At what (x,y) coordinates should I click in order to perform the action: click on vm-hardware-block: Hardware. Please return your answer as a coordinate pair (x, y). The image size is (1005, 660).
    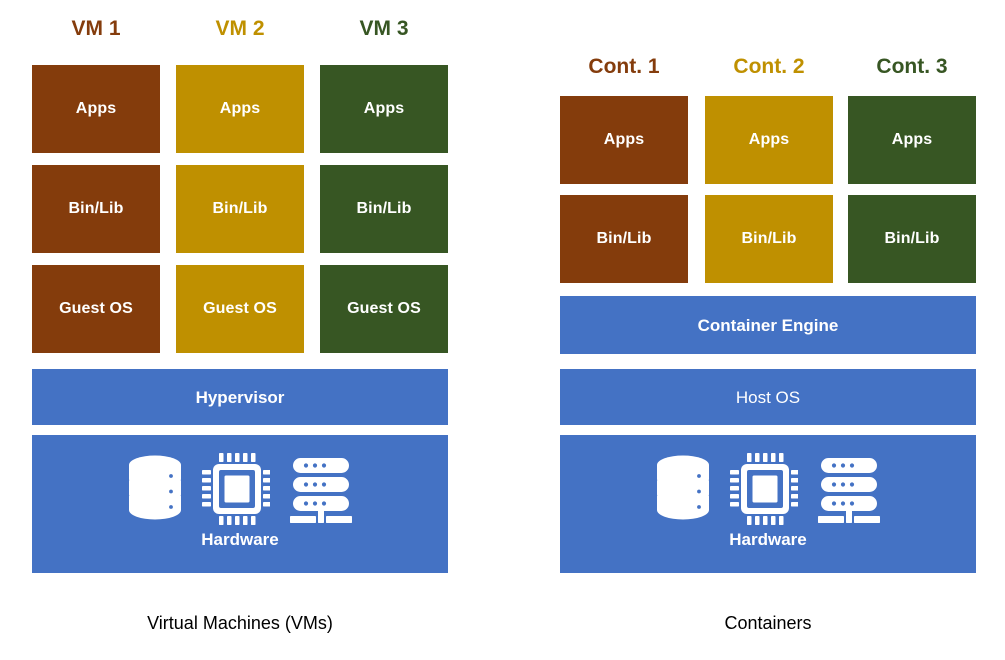
    Looking at the image, I should click on (240, 504).